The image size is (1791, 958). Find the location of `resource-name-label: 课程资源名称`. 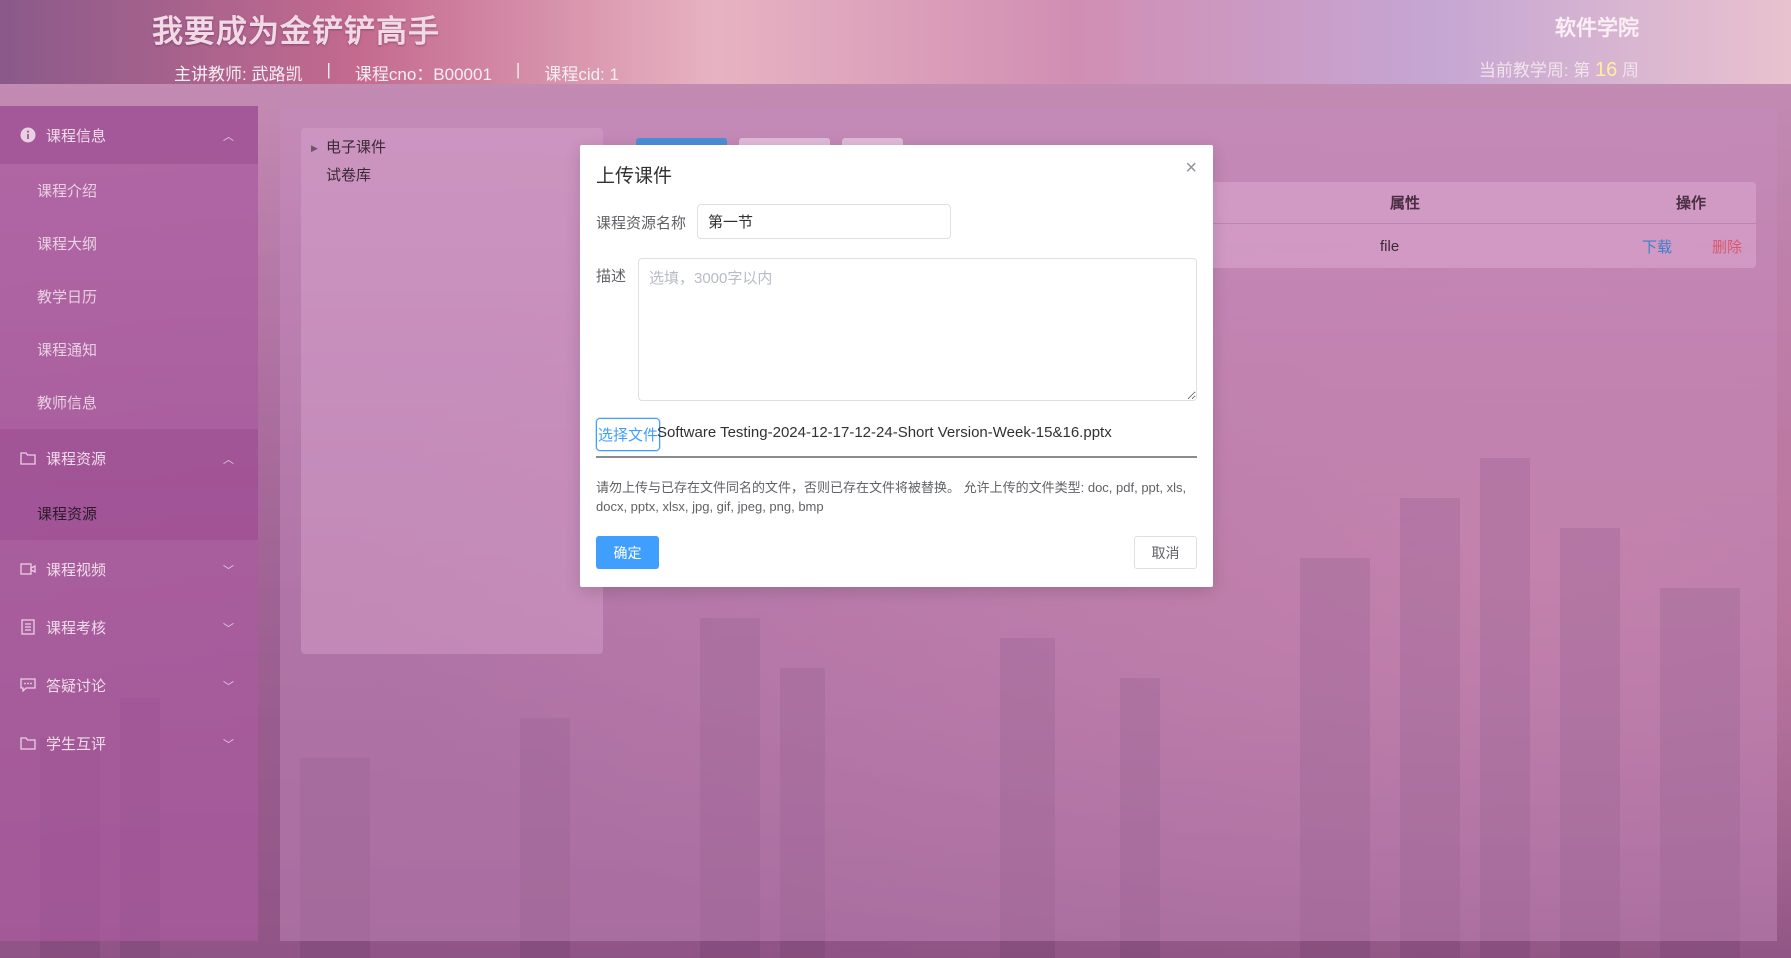

resource-name-label: 课程资源名称 is located at coordinates (641, 223).